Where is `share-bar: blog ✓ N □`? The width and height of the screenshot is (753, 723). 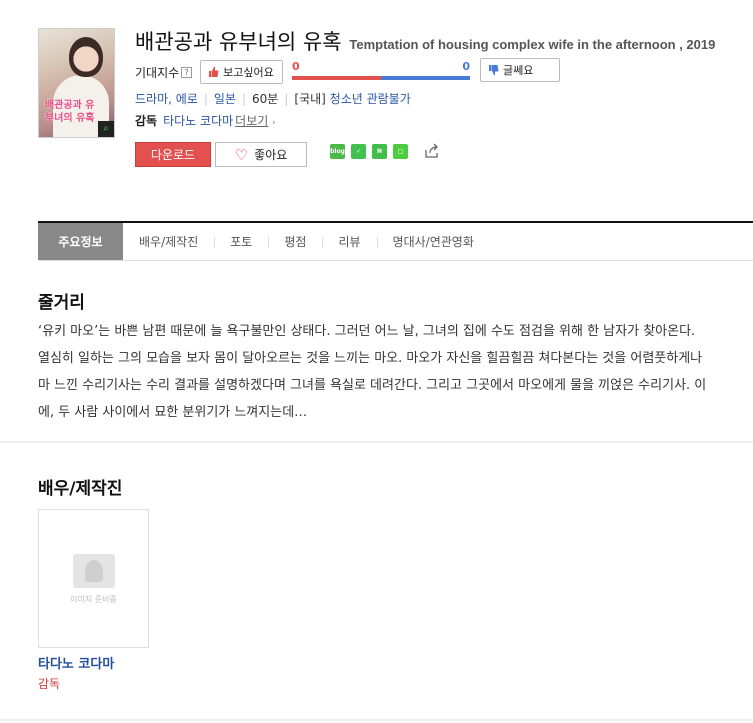 share-bar: blog ✓ N □ is located at coordinates (385, 151).